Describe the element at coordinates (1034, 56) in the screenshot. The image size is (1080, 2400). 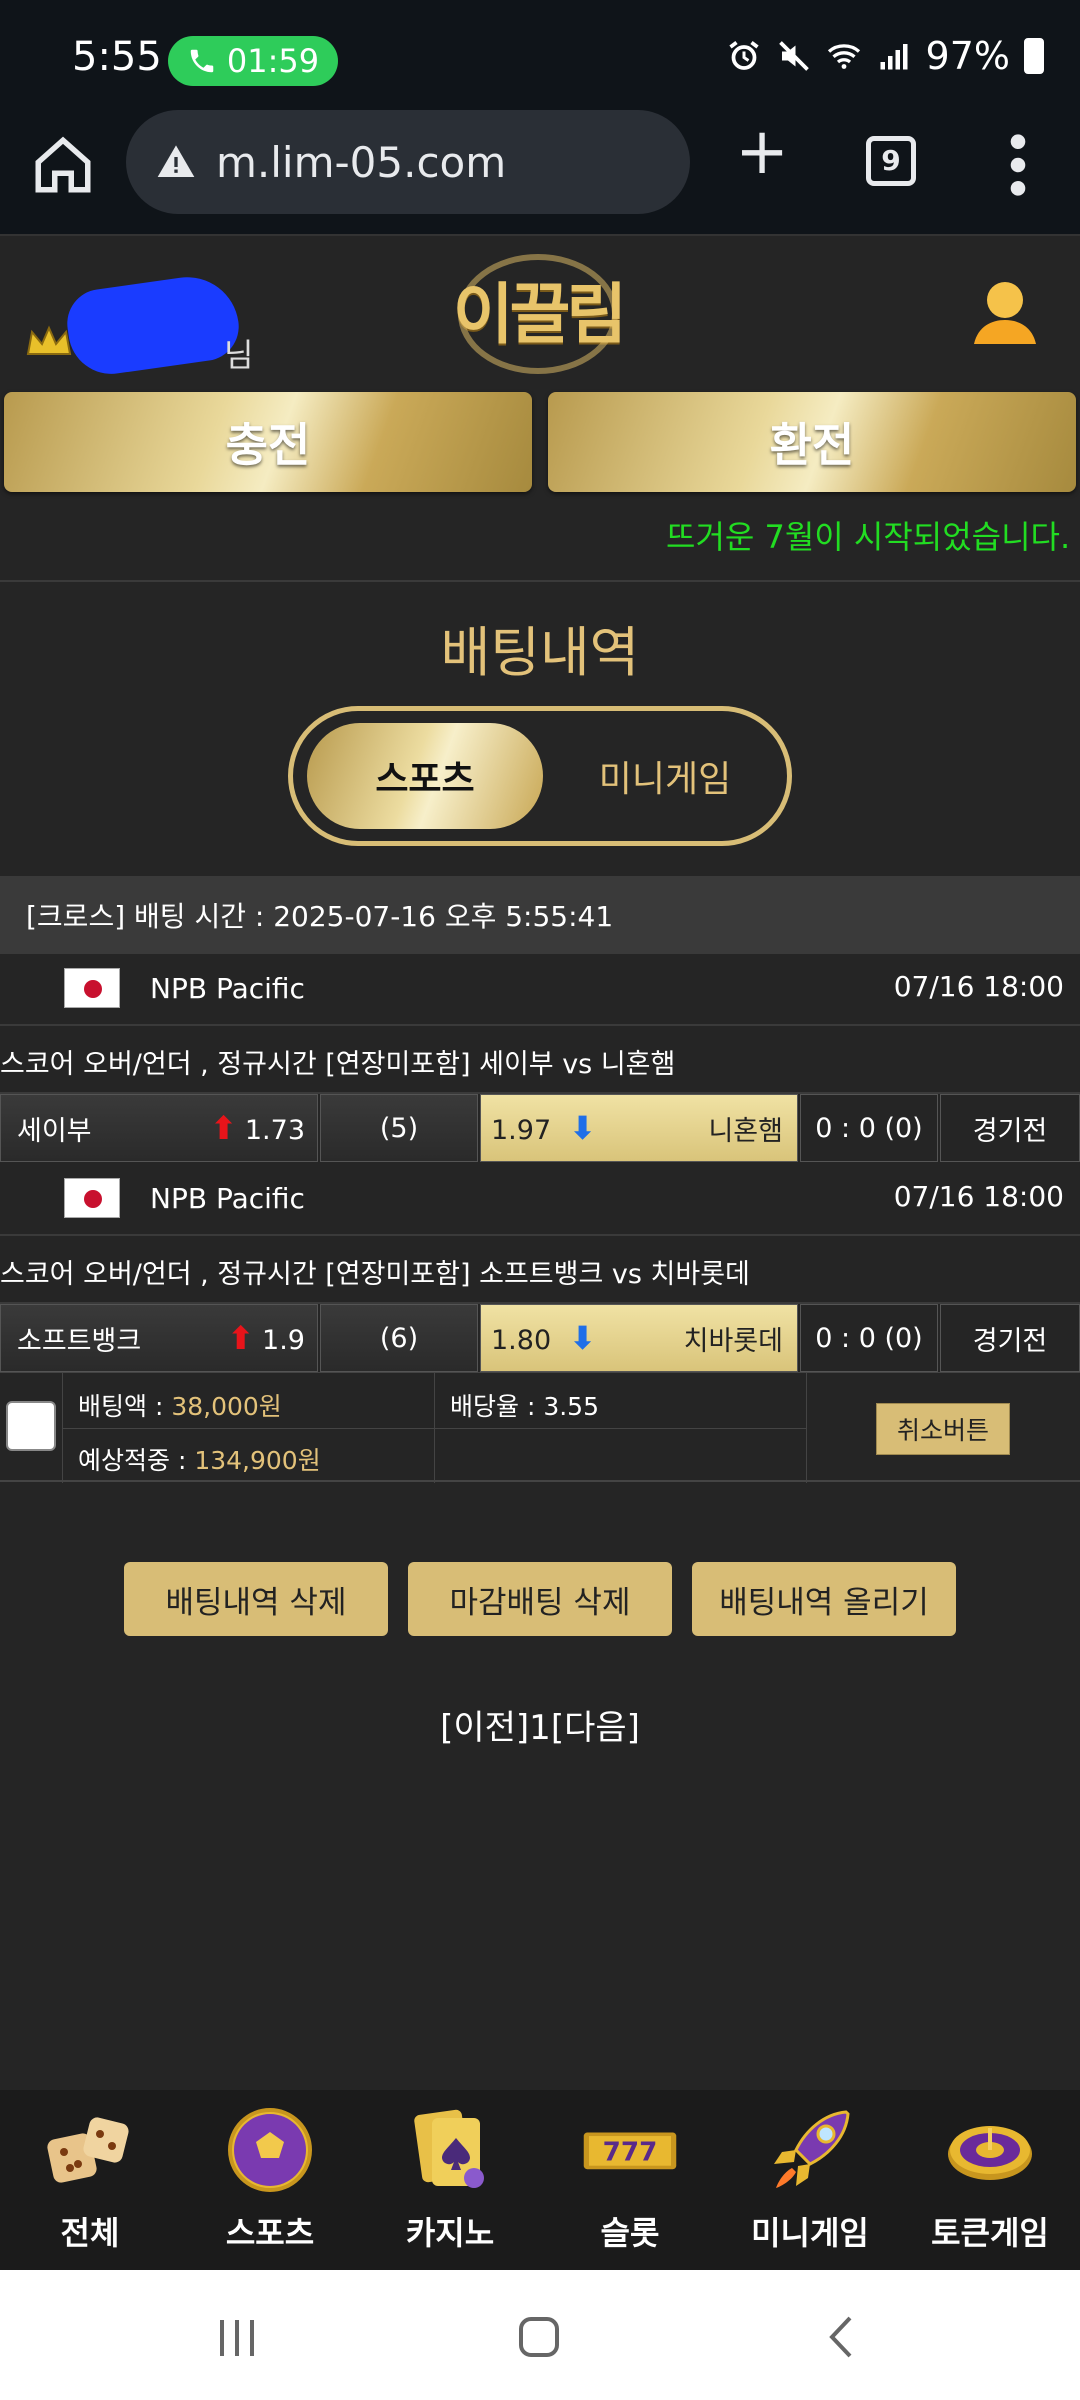
I see `battery-icon` at that location.